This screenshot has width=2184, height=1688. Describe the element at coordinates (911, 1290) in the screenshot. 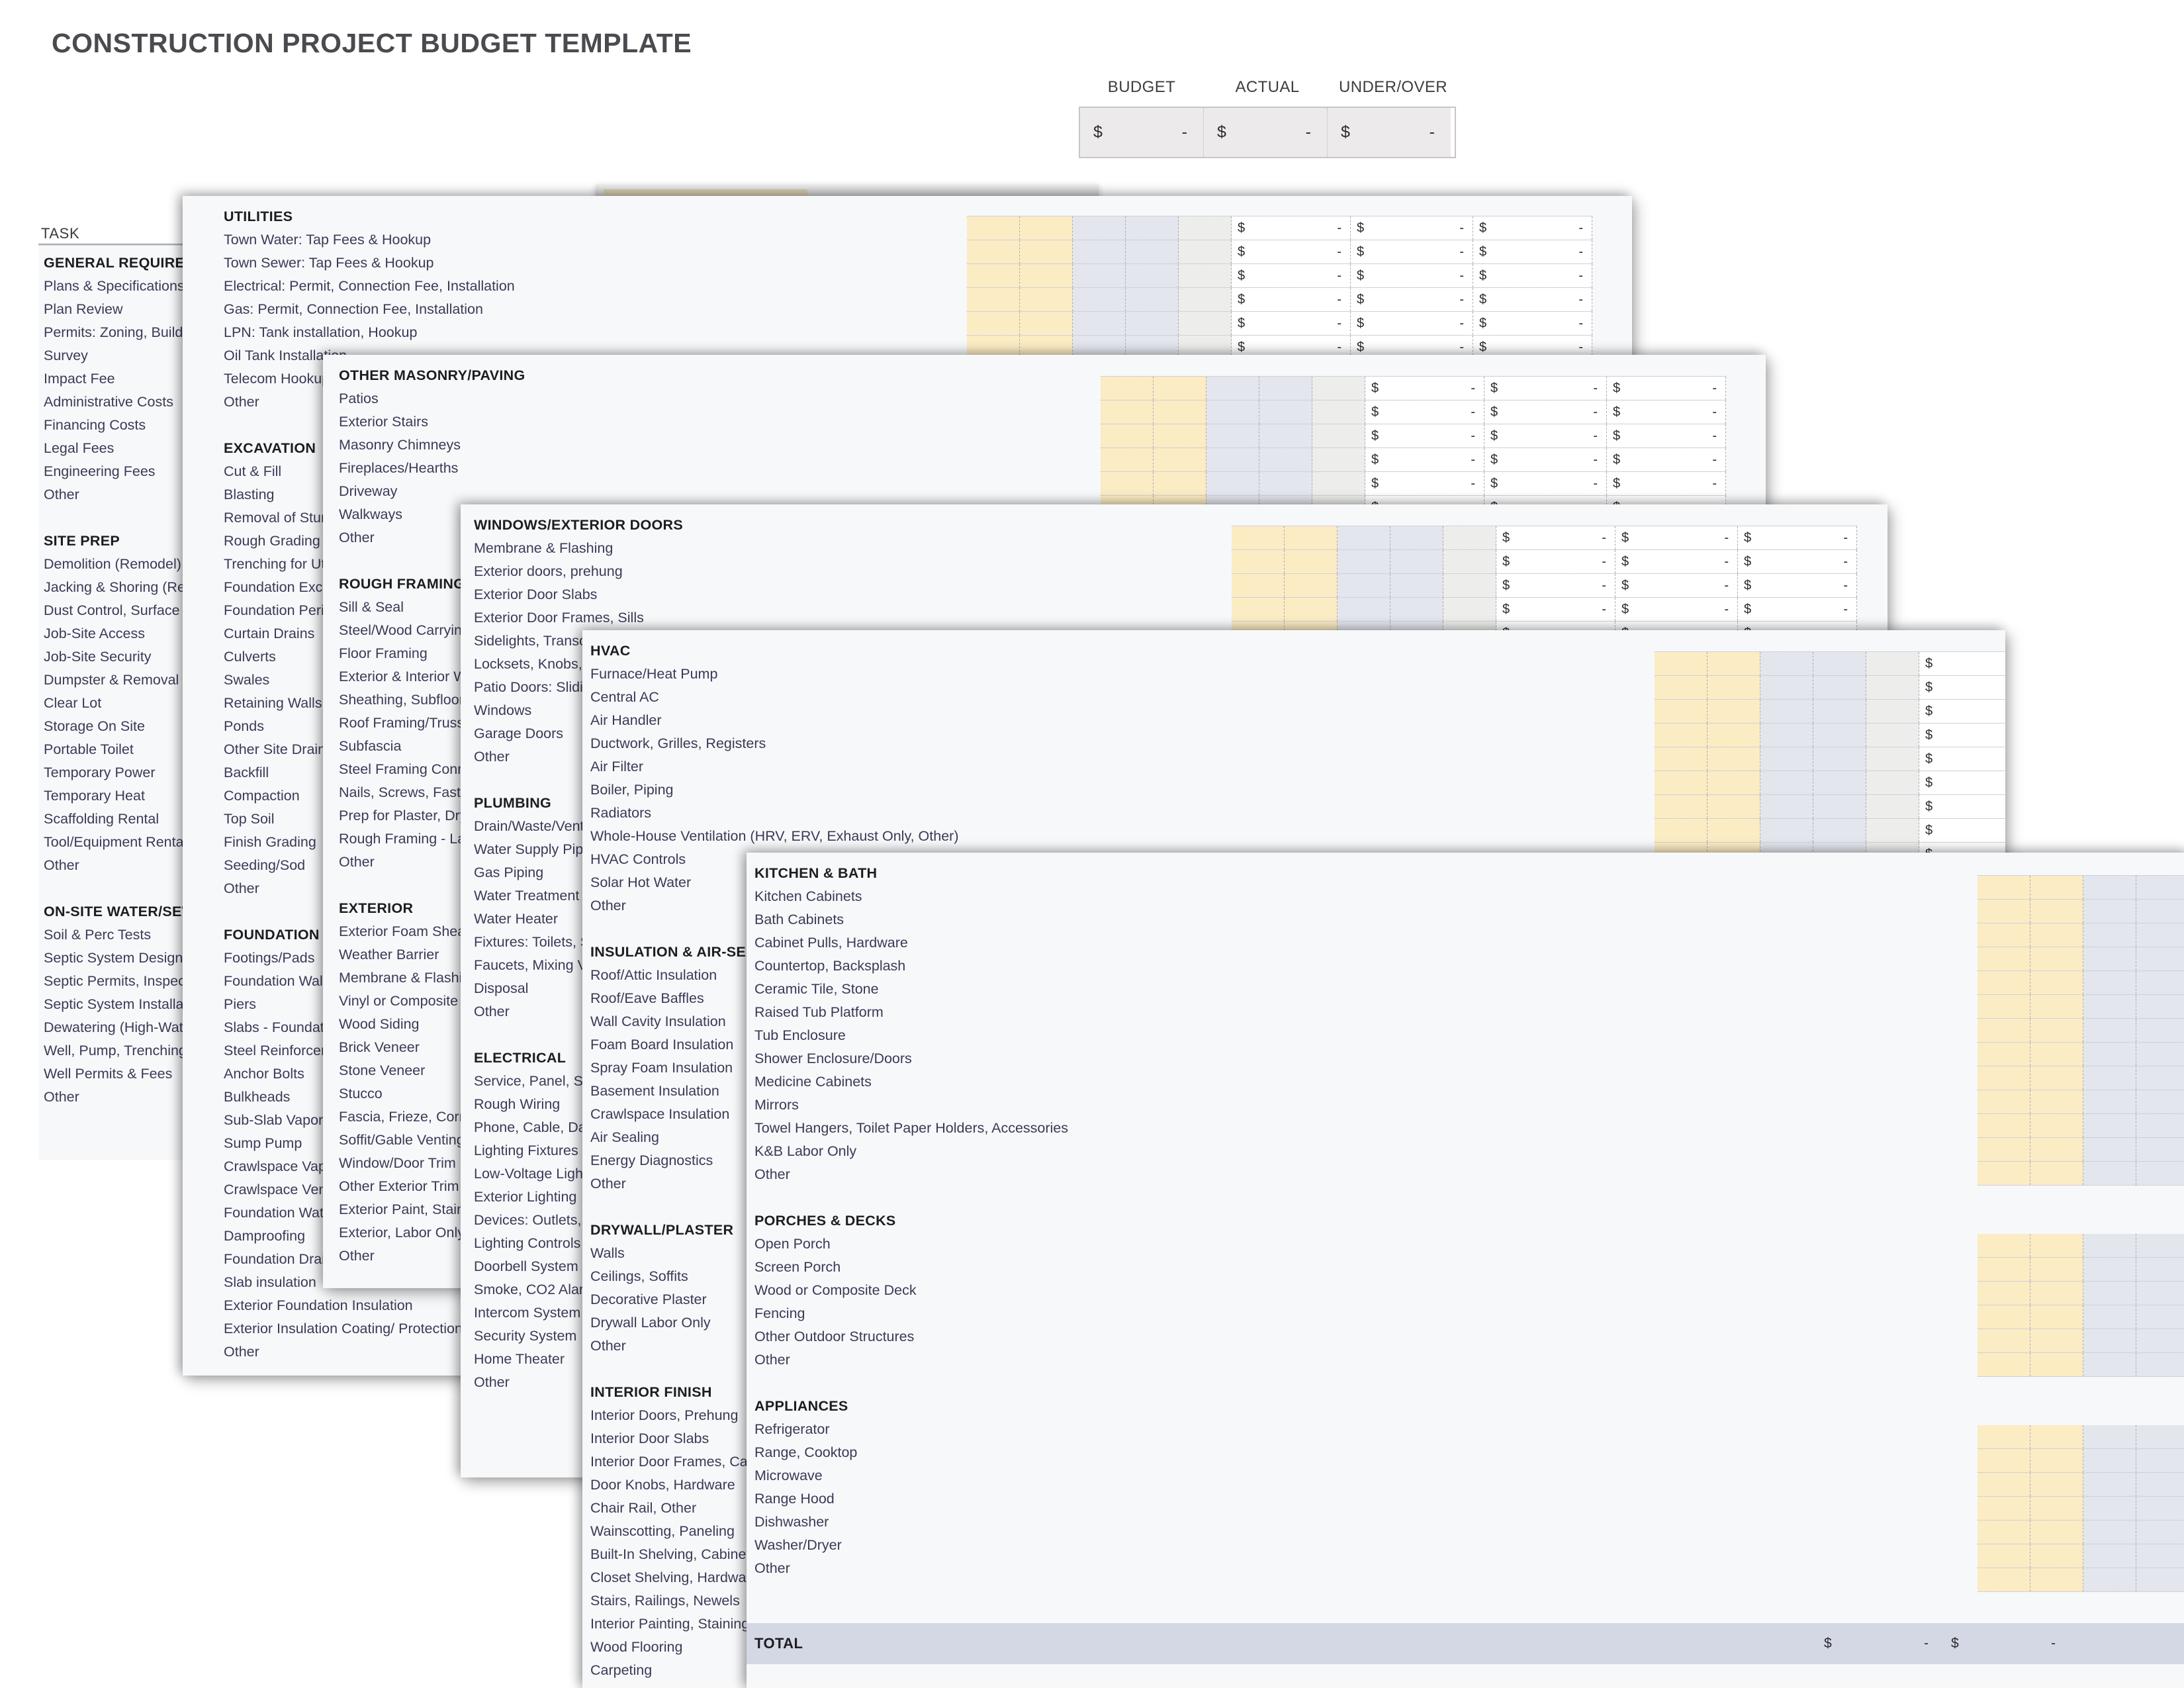

I see `task-item: Wood or Composite Deck` at that location.